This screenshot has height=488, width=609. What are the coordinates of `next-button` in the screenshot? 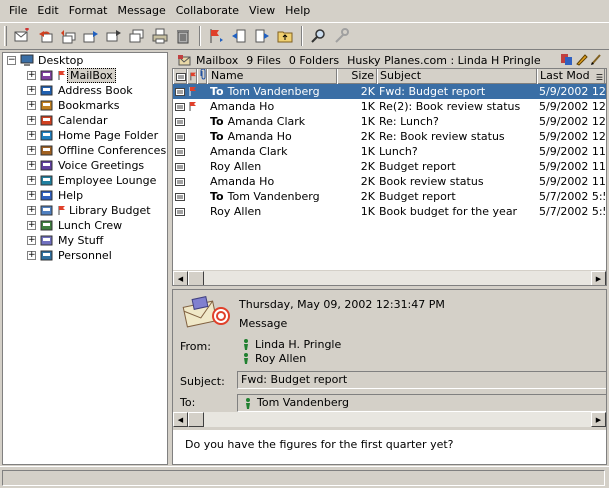 It's located at (262, 36).